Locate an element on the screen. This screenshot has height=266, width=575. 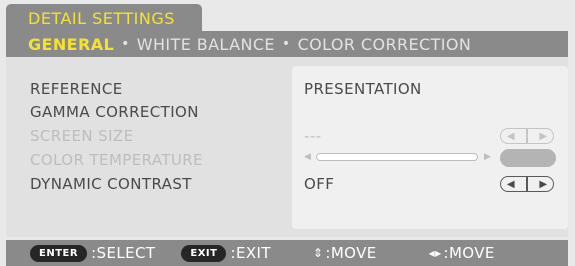
hint-move-horizontal: ◂▸ :MOVE is located at coordinates (462, 253).